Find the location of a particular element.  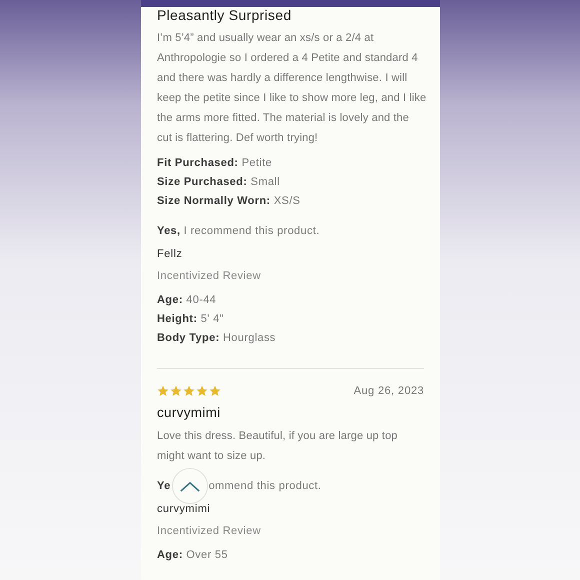

review-text: Love this dress. Beautiful, if you are large up top might want to size up. is located at coordinates (278, 446).